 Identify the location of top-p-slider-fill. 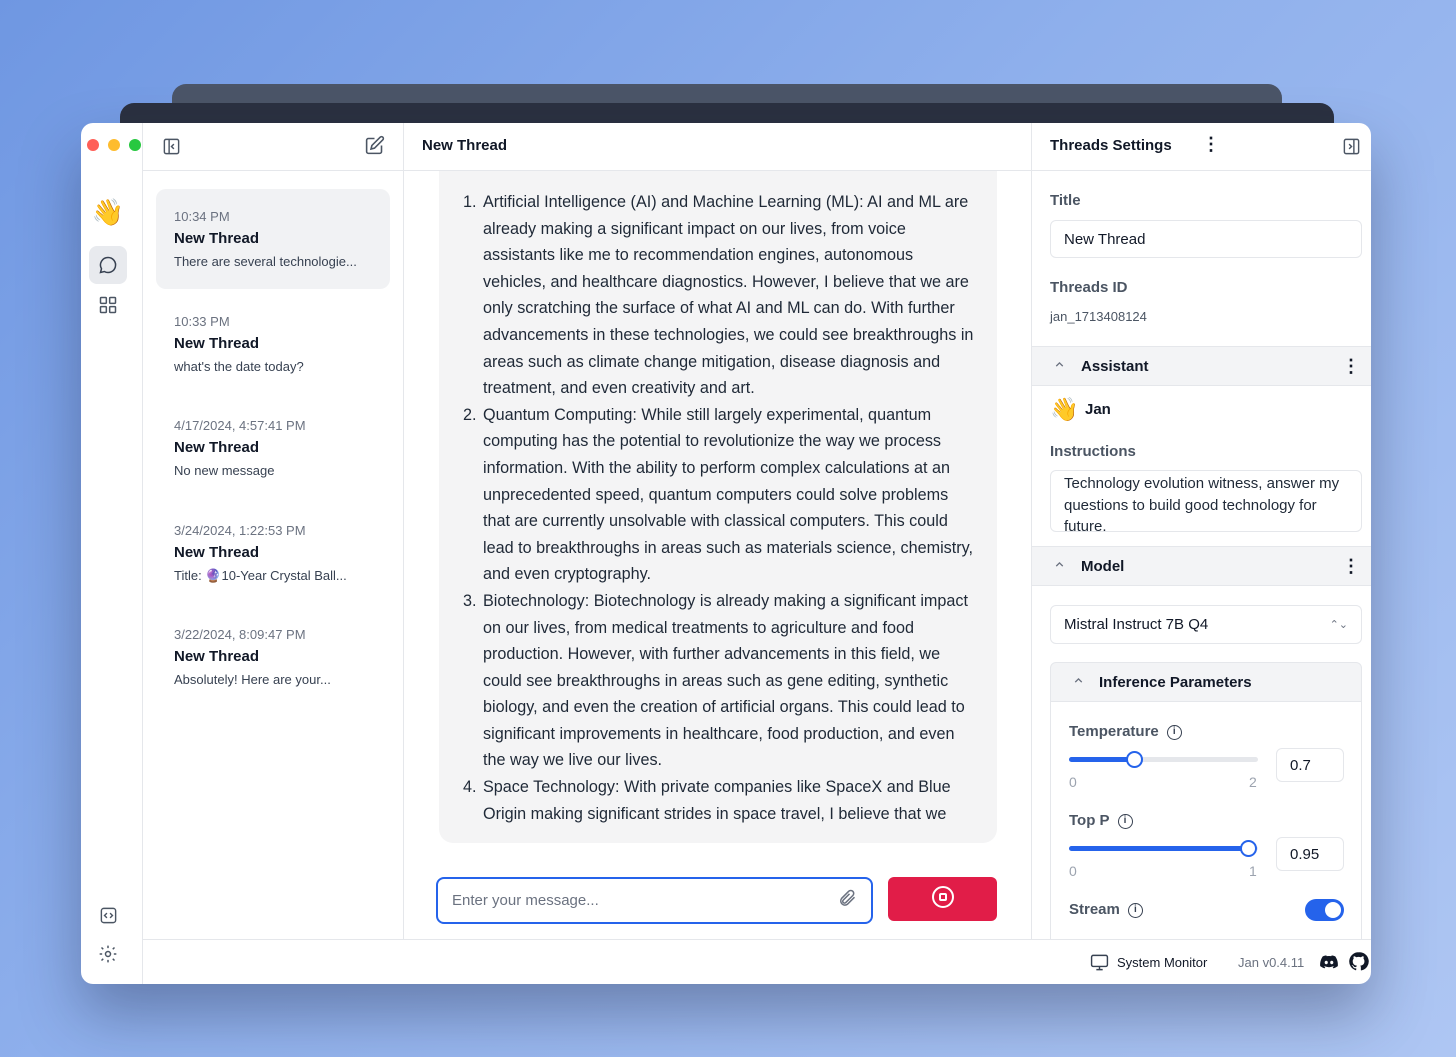
(1159, 848).